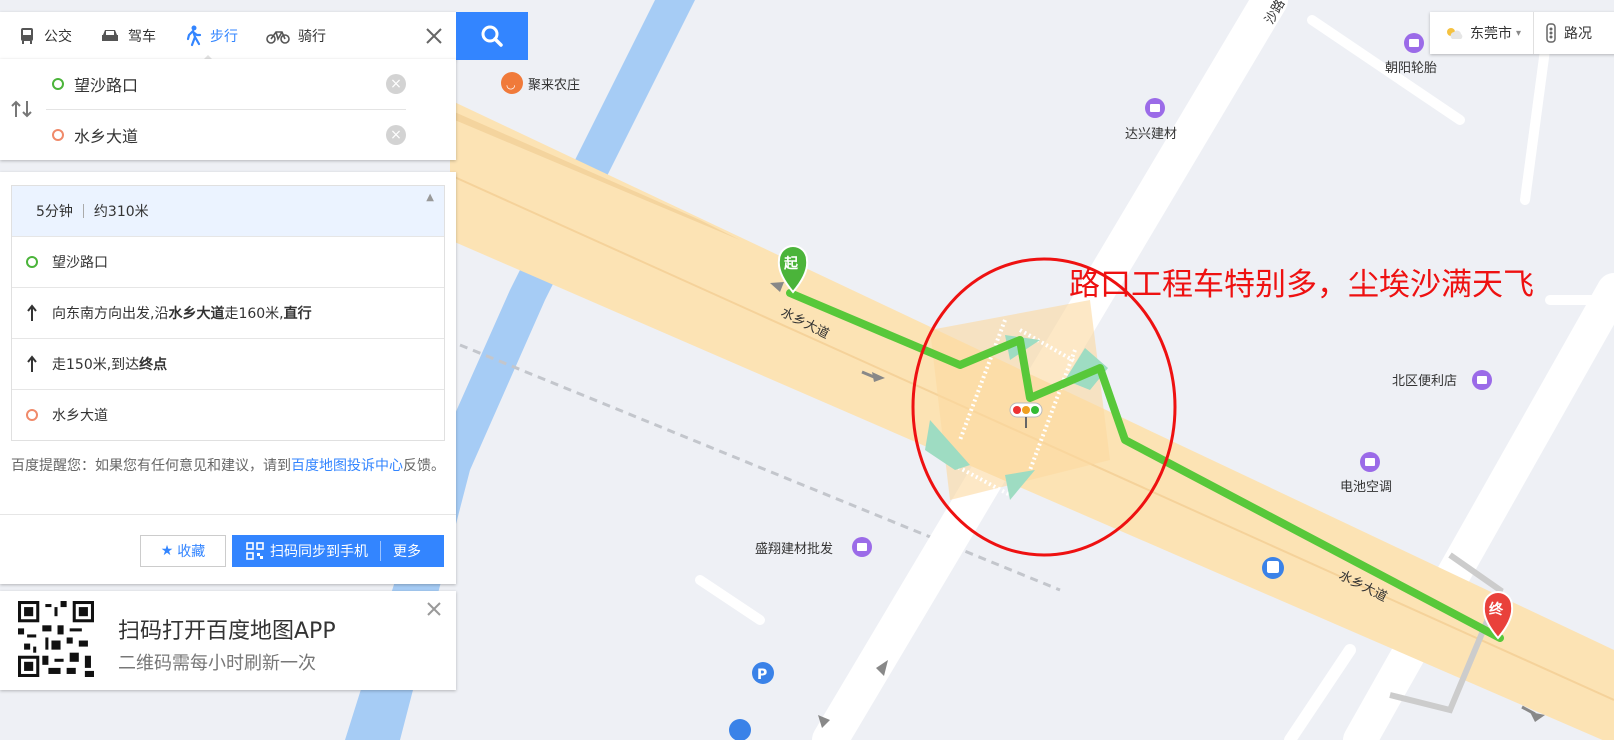 Image resolution: width=1614 pixels, height=740 pixels. What do you see at coordinates (228, 466) in the screenshot?
I see `feedback-tip: 百度提醒您：如果您有任何意见和建议，请到百度地图投诉中心反馈。` at bounding box center [228, 466].